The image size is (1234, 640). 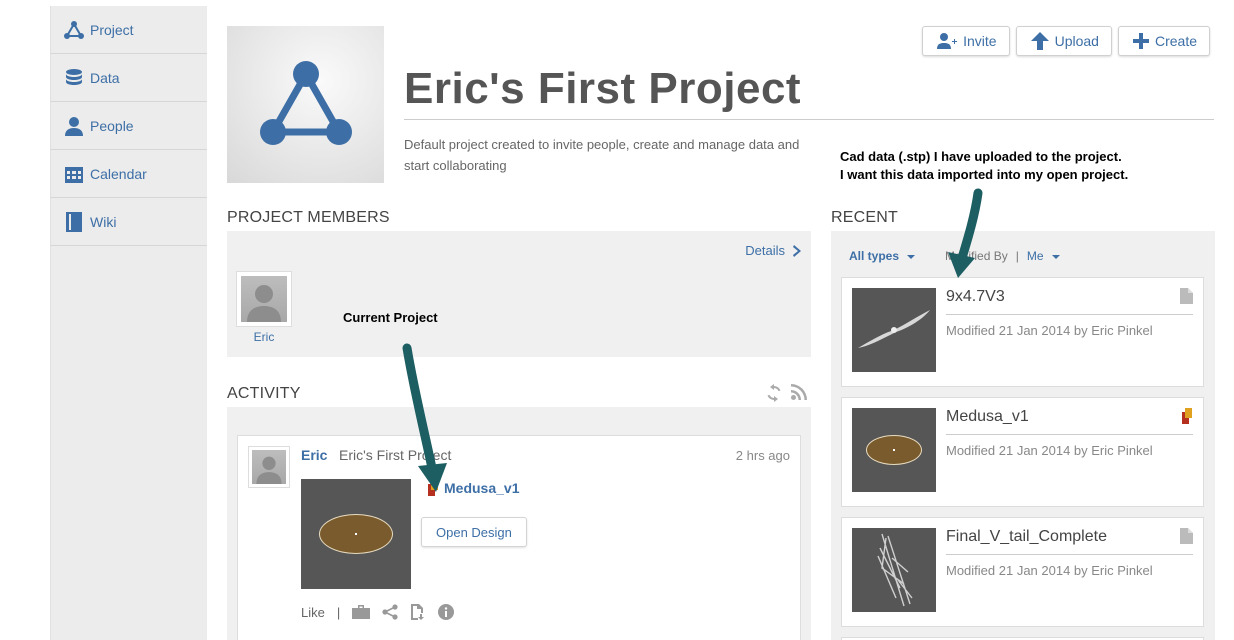 What do you see at coordinates (1026, 537) in the screenshot?
I see `item-name: Final_V_tail_Complete` at bounding box center [1026, 537].